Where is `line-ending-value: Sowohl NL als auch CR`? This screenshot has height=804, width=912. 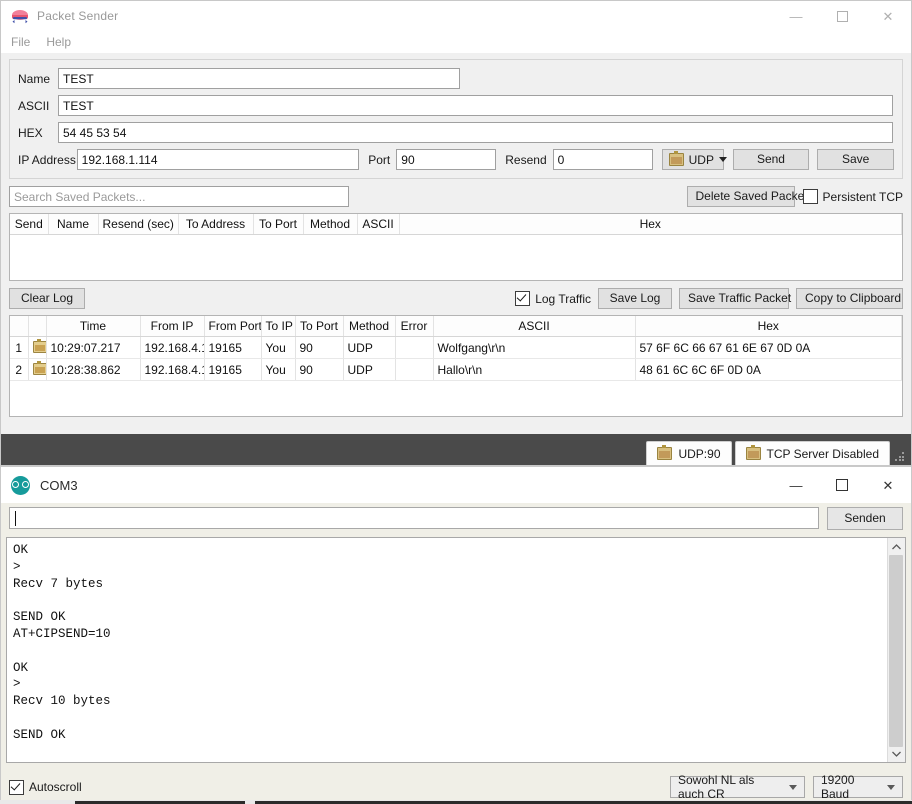
line-ending-value: Sowohl NL als auch CR is located at coordinates (716, 787).